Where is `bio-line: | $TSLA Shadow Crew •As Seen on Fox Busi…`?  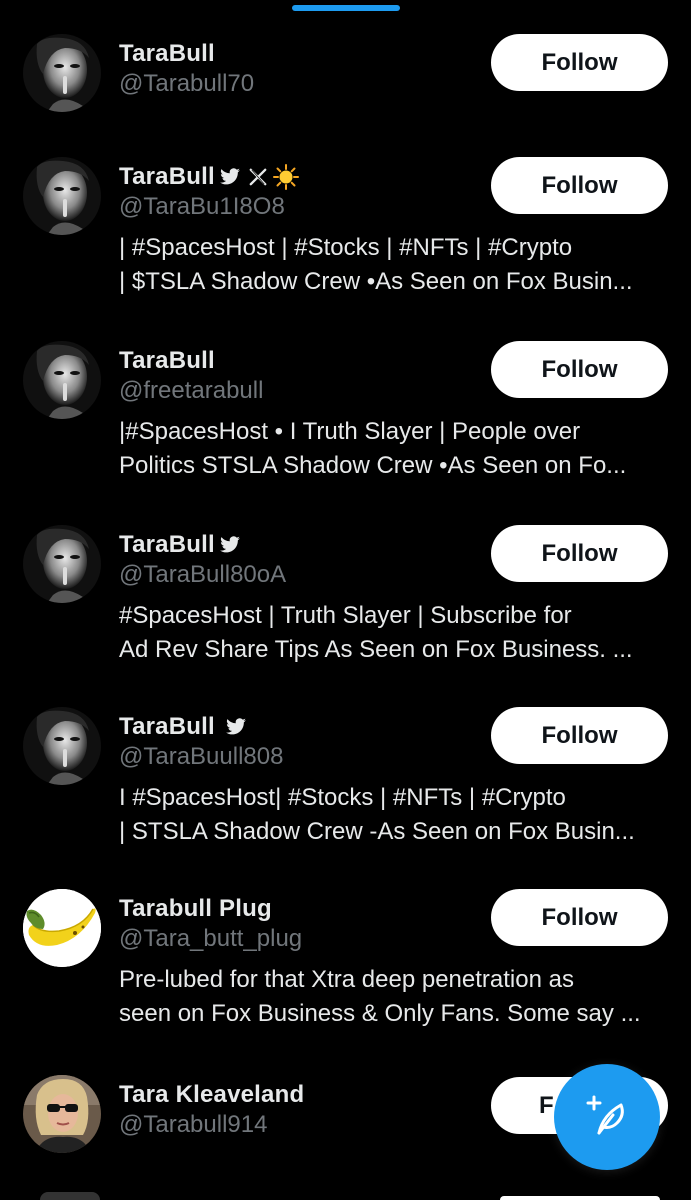 bio-line: | $TSLA Shadow Crew •As Seen on Fox Busi… is located at coordinates (376, 281).